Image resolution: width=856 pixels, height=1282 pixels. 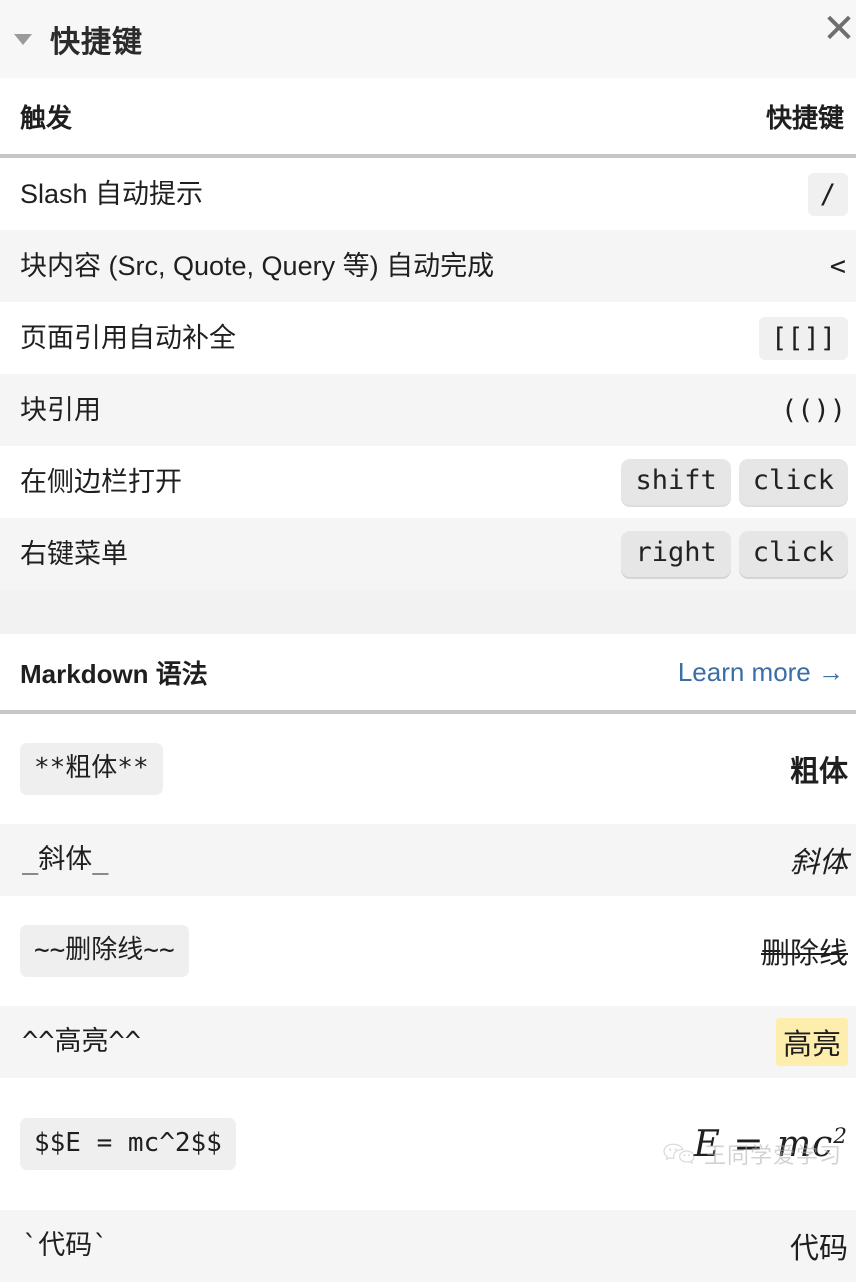 What do you see at coordinates (428, 194) in the screenshot?
I see `table-row: Slash 自动提示 /` at bounding box center [428, 194].